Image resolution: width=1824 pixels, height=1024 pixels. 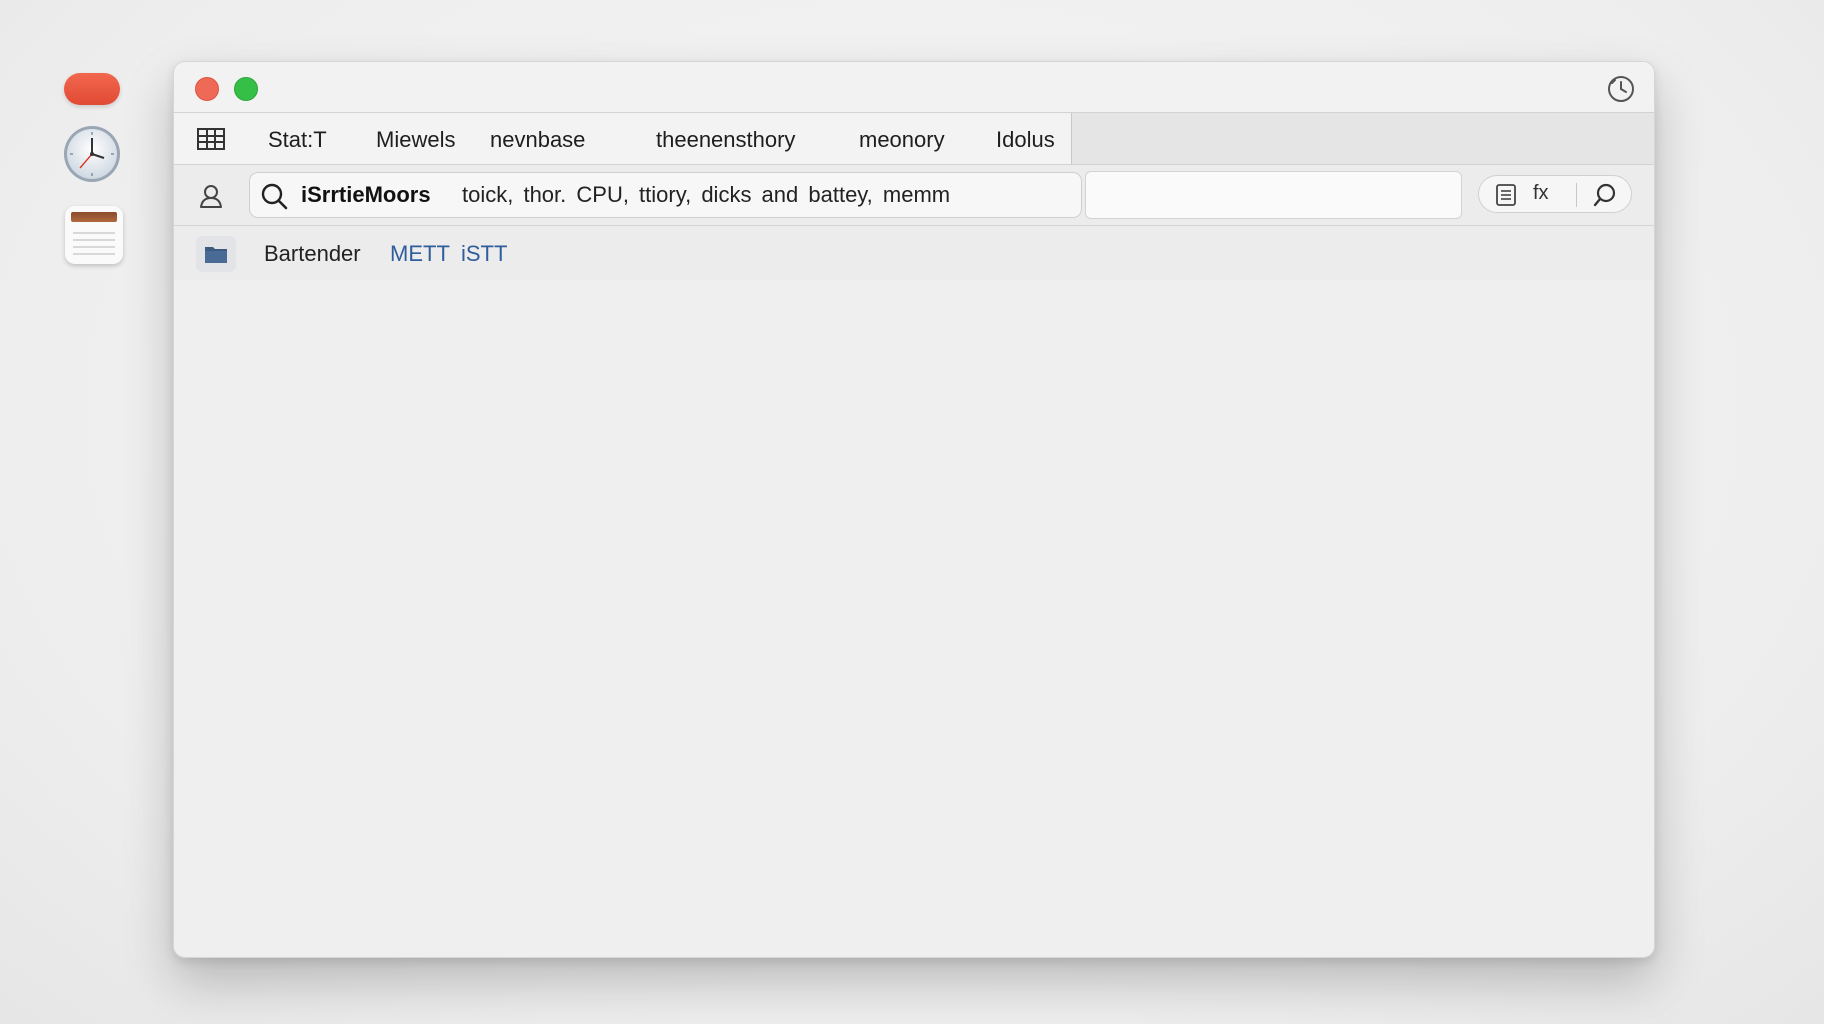 What do you see at coordinates (297, 140) in the screenshot?
I see `tab-start: Stat:T` at bounding box center [297, 140].